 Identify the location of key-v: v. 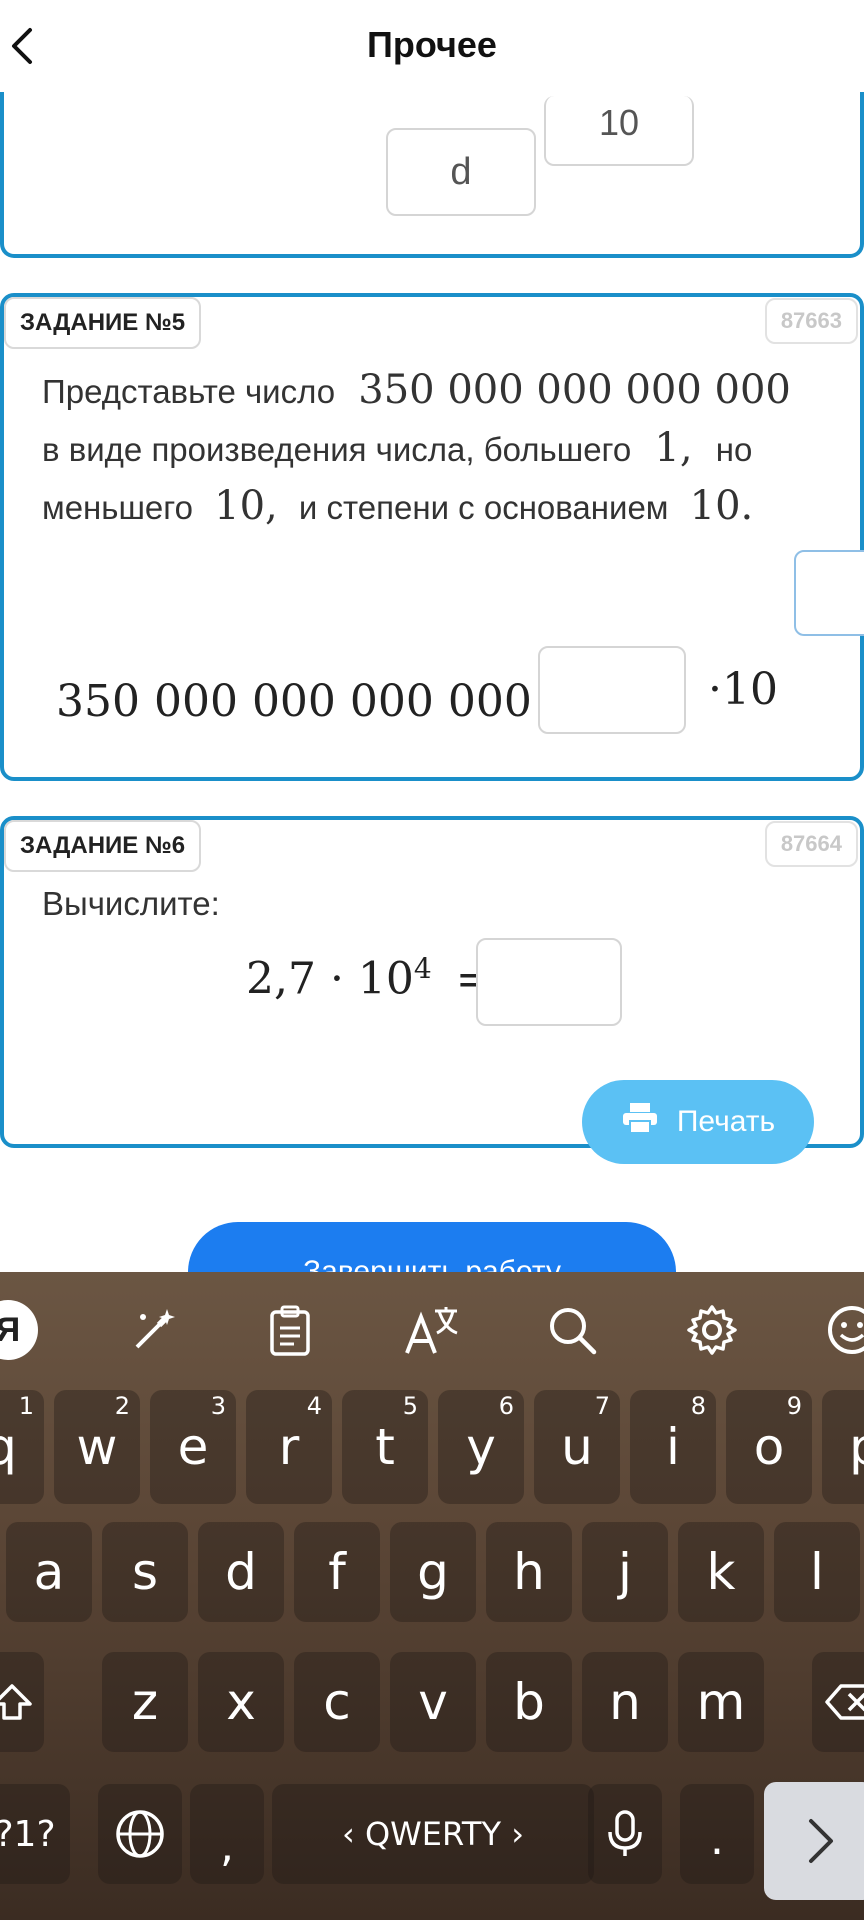
(433, 1702).